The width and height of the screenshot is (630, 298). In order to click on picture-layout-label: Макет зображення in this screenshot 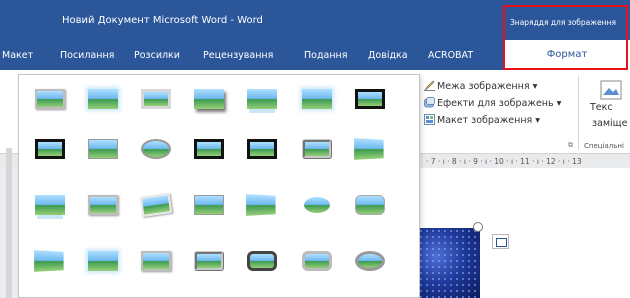, I will do `click(485, 120)`.